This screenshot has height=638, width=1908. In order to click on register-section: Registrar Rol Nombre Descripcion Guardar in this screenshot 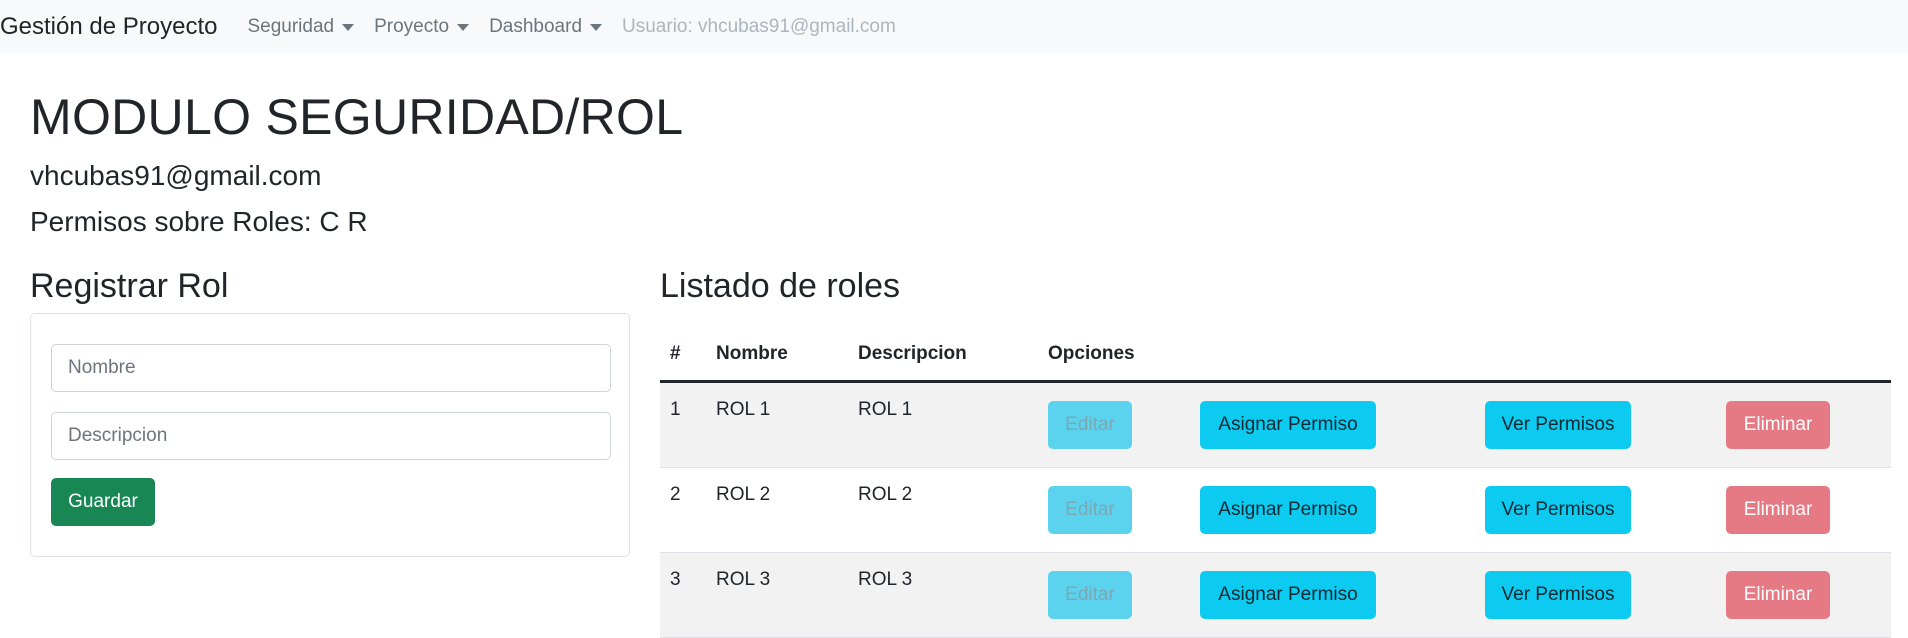, I will do `click(330, 411)`.